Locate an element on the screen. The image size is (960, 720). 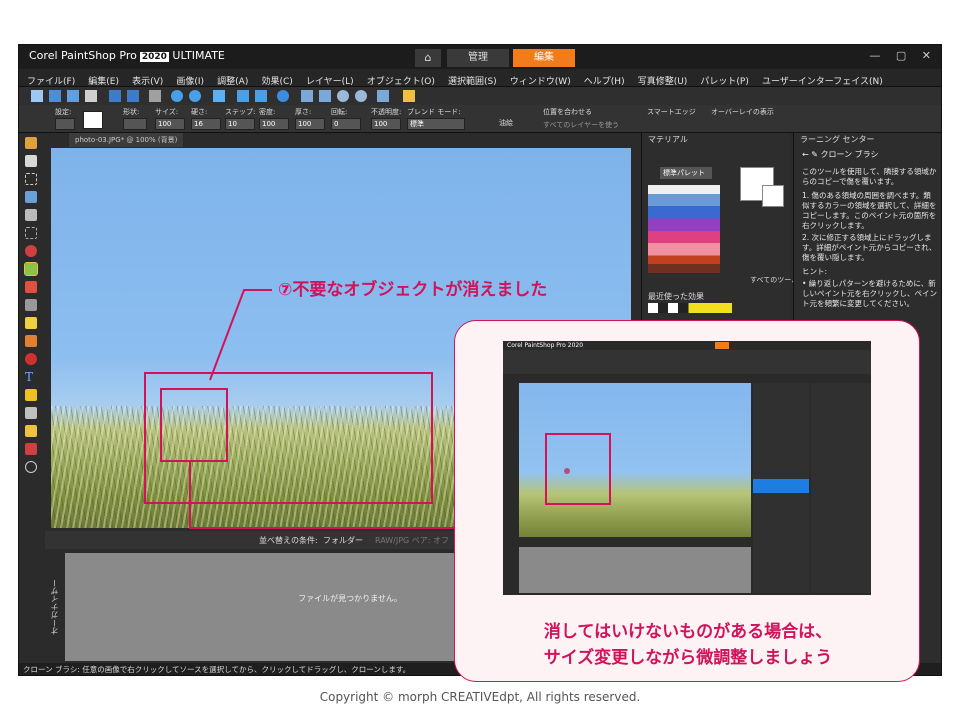
inset-caption-line-2: サイズ変更しながら微調整しましょう is located at coordinates (688, 658).